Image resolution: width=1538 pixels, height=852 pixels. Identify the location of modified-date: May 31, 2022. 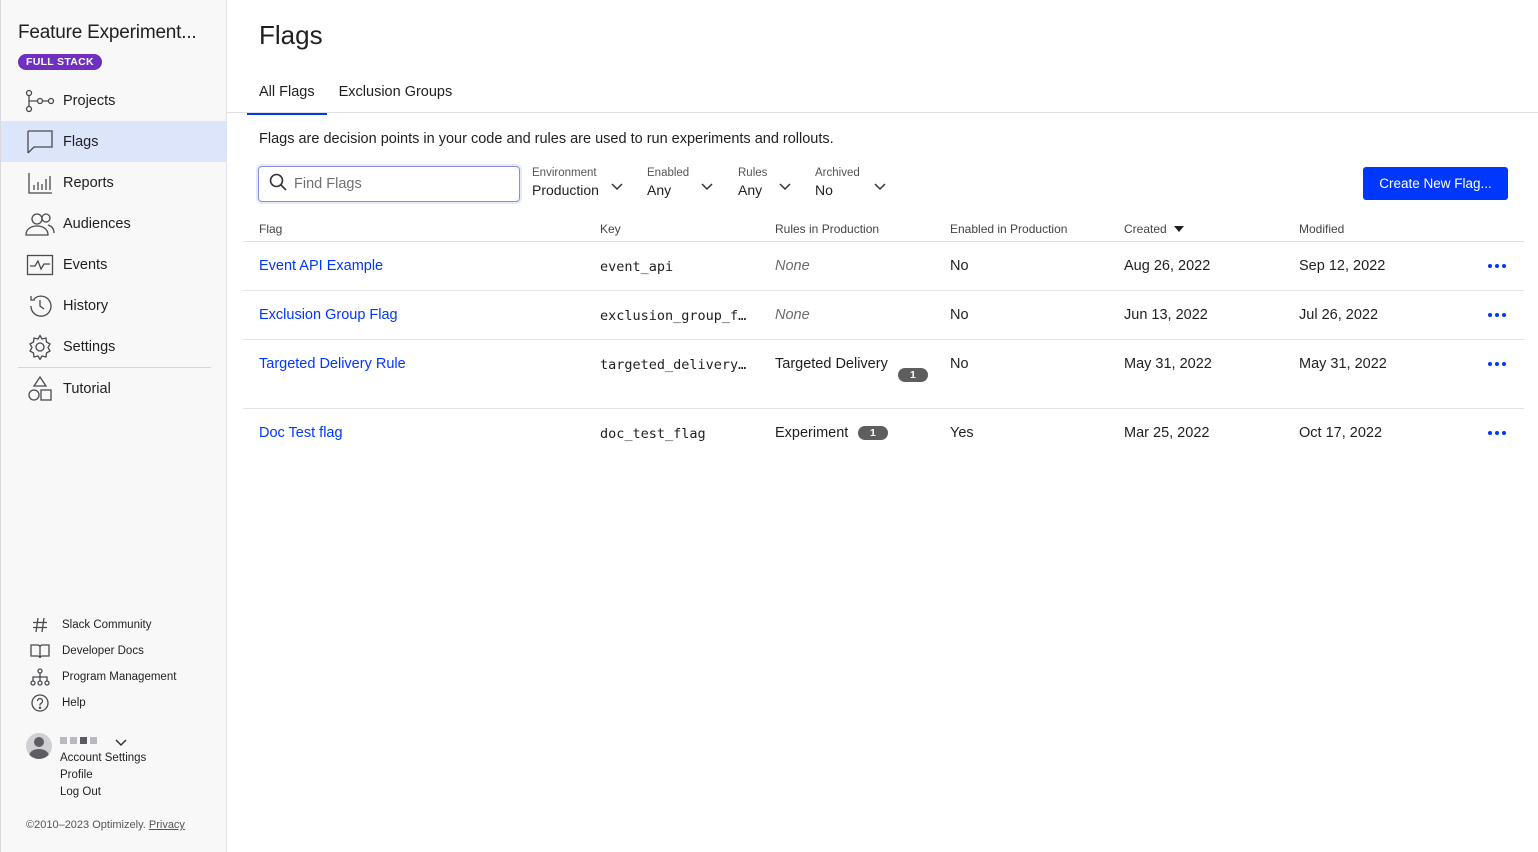
(1343, 364).